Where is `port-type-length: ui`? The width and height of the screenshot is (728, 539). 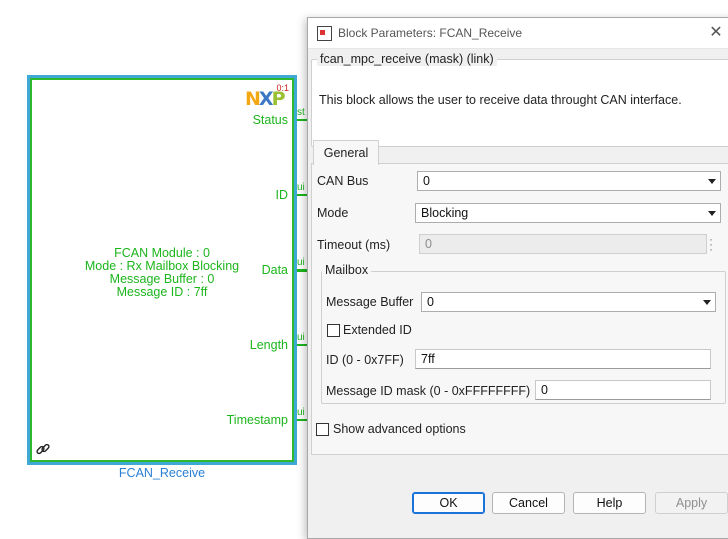
port-type-length: ui is located at coordinates (301, 337).